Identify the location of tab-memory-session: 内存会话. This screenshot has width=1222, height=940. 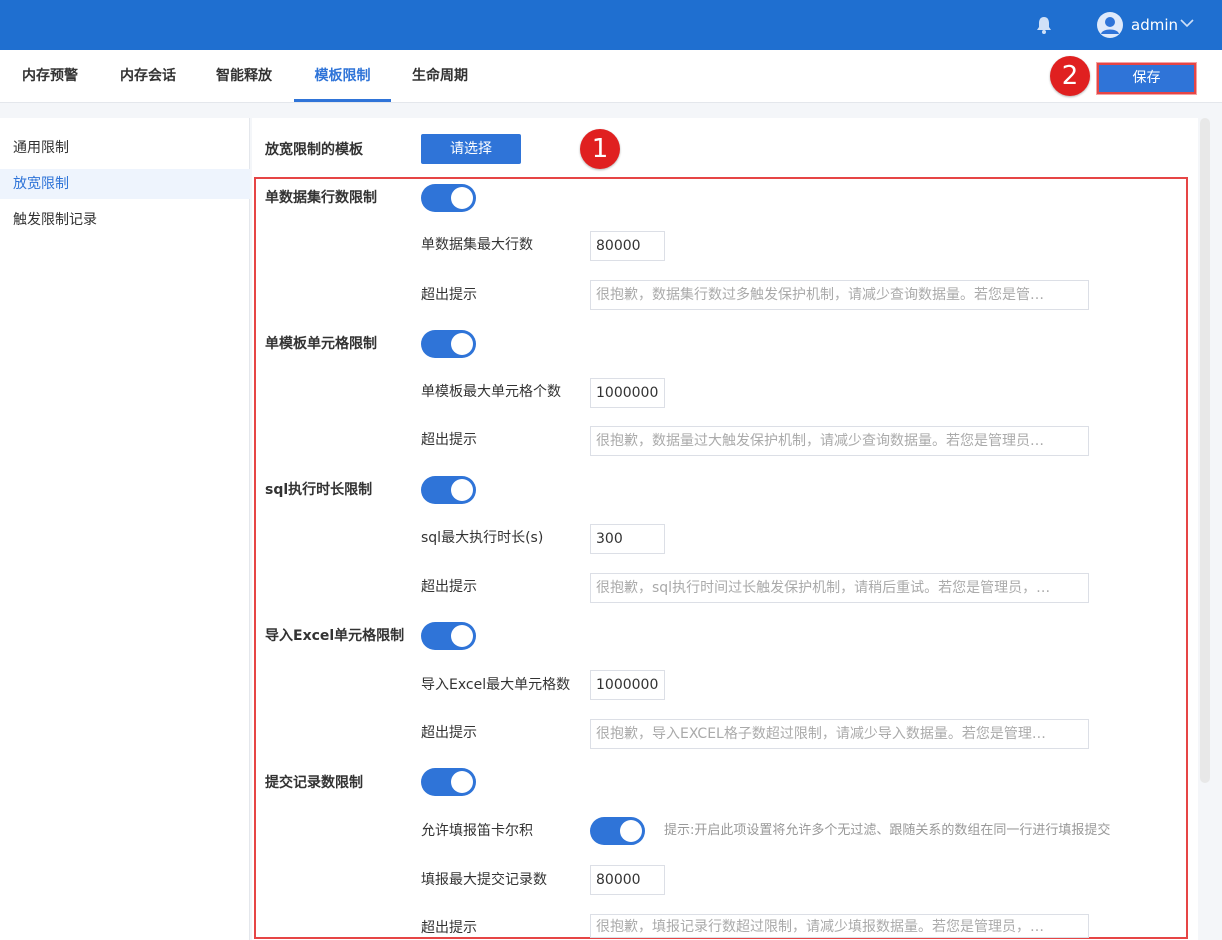
(148, 76).